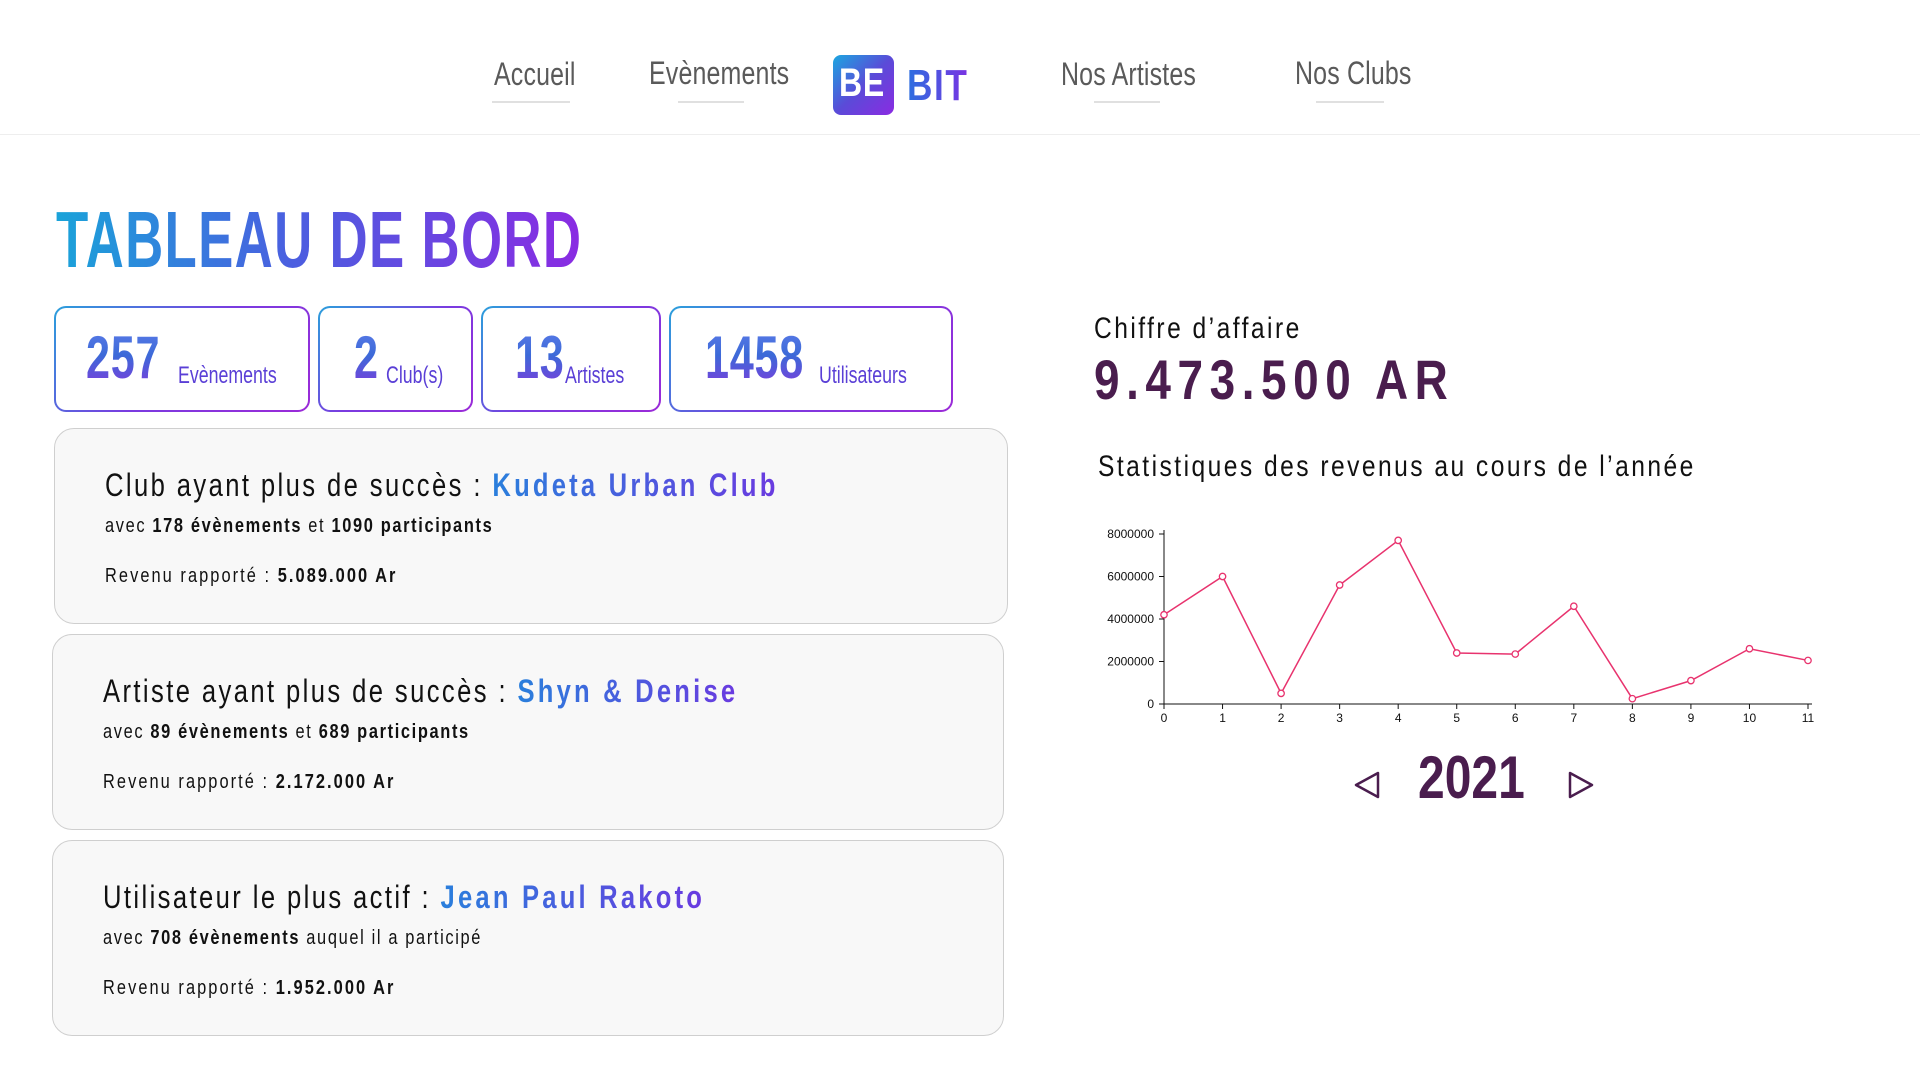 This screenshot has width=1920, height=1080. I want to click on stat-value: 257, so click(123, 357).